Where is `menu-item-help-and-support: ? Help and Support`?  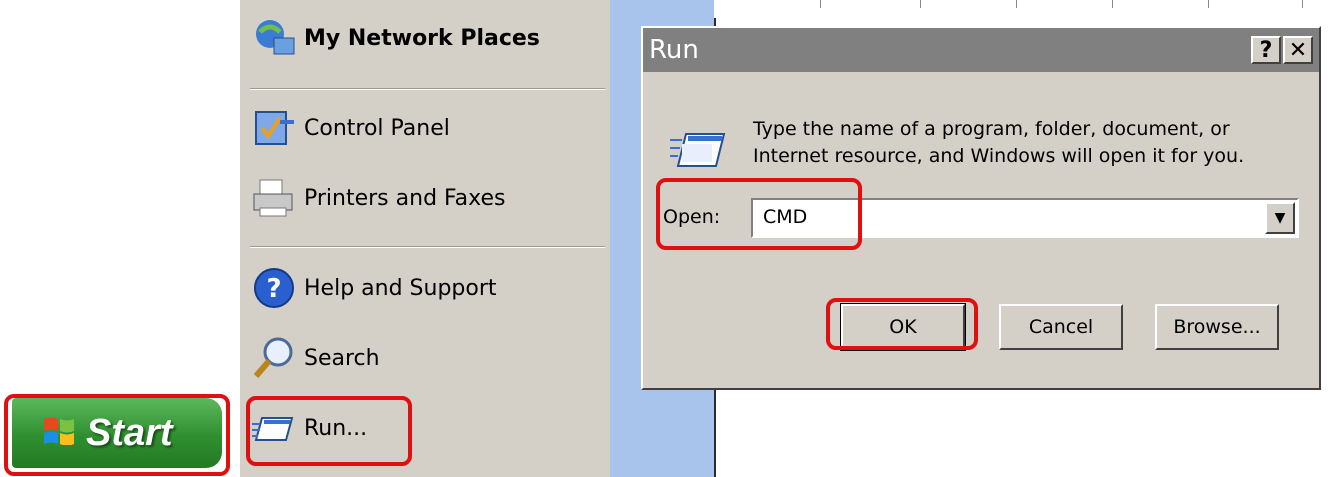
menu-item-help-and-support: ? Help and Support is located at coordinates (373, 288).